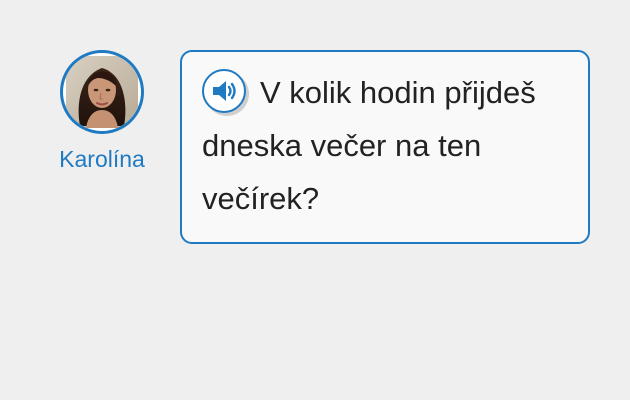  What do you see at coordinates (102, 159) in the screenshot?
I see `speaker-name: Karolína` at bounding box center [102, 159].